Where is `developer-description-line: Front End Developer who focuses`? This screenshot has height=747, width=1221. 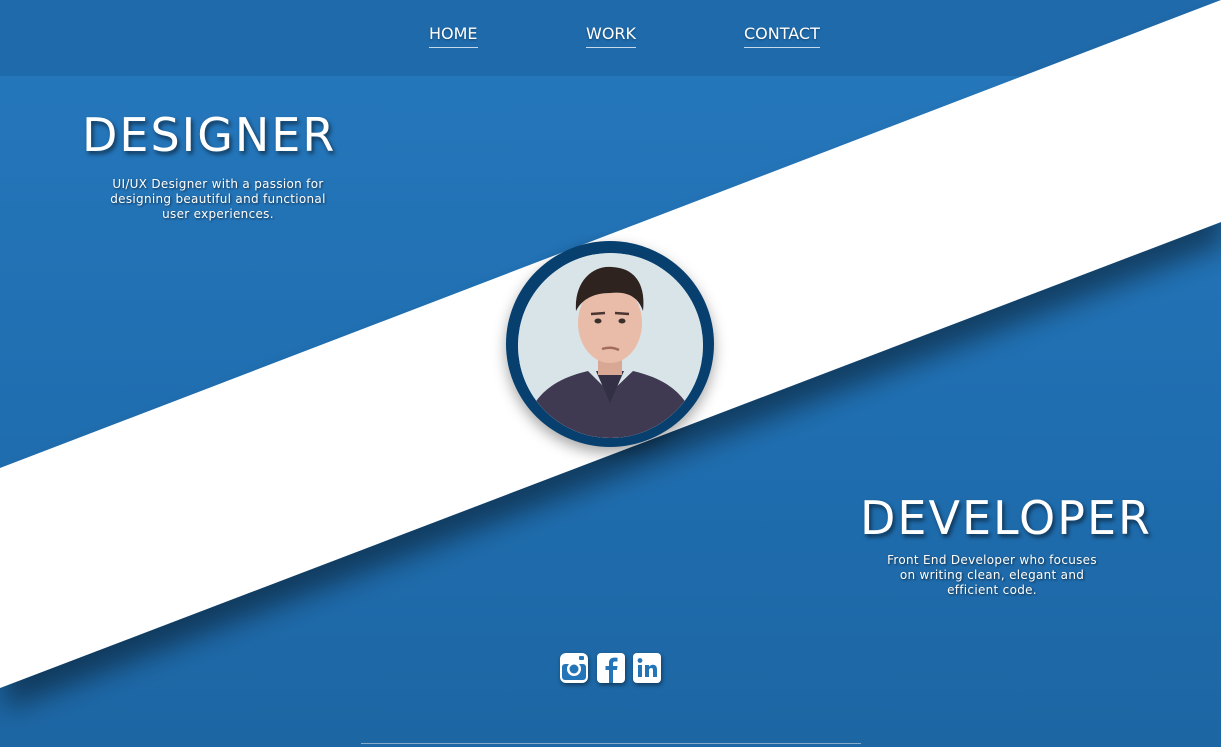 developer-description-line: Front End Developer who focuses is located at coordinates (992, 560).